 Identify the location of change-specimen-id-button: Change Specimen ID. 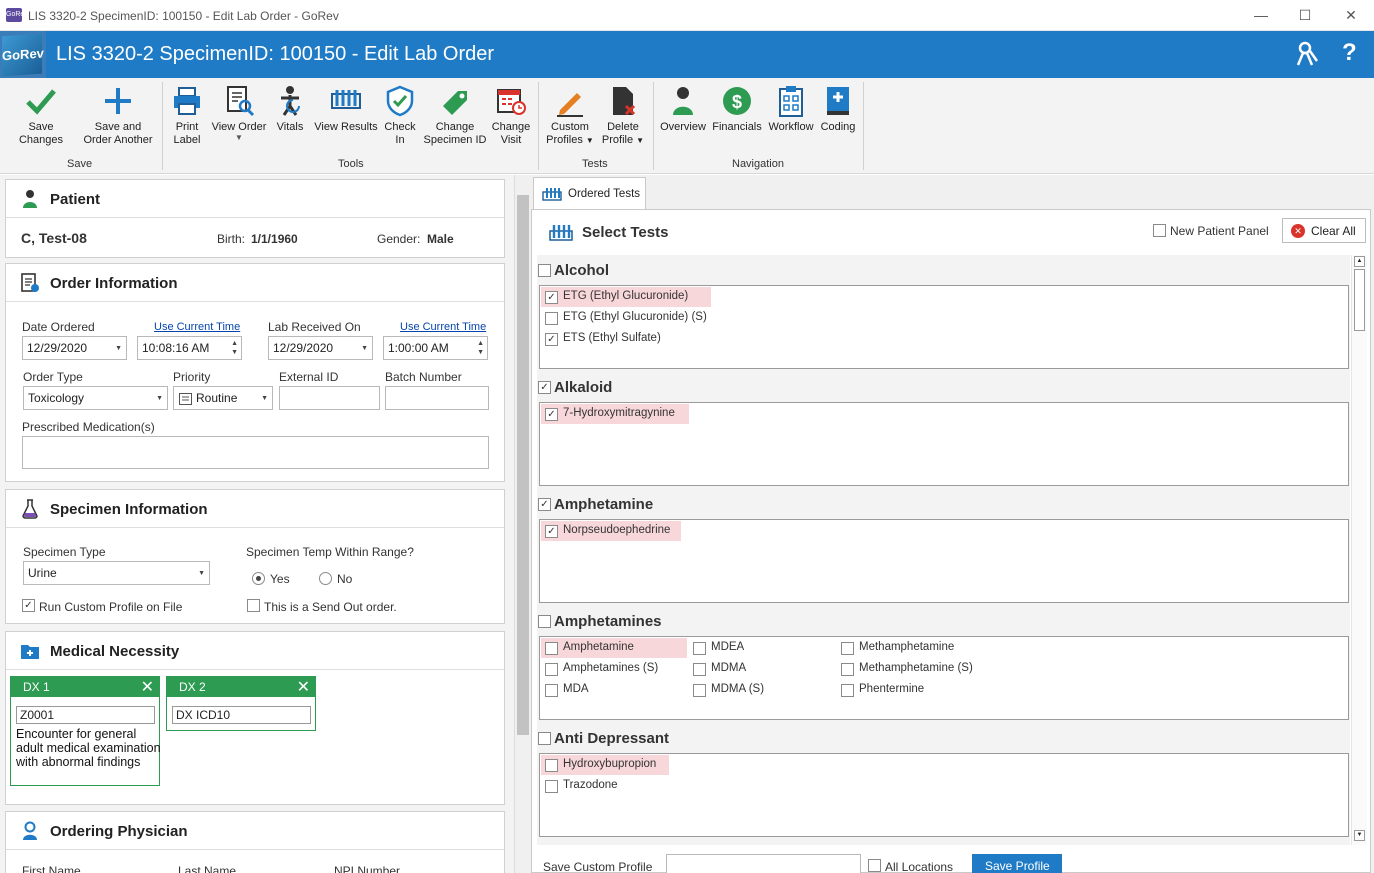
(455, 115).